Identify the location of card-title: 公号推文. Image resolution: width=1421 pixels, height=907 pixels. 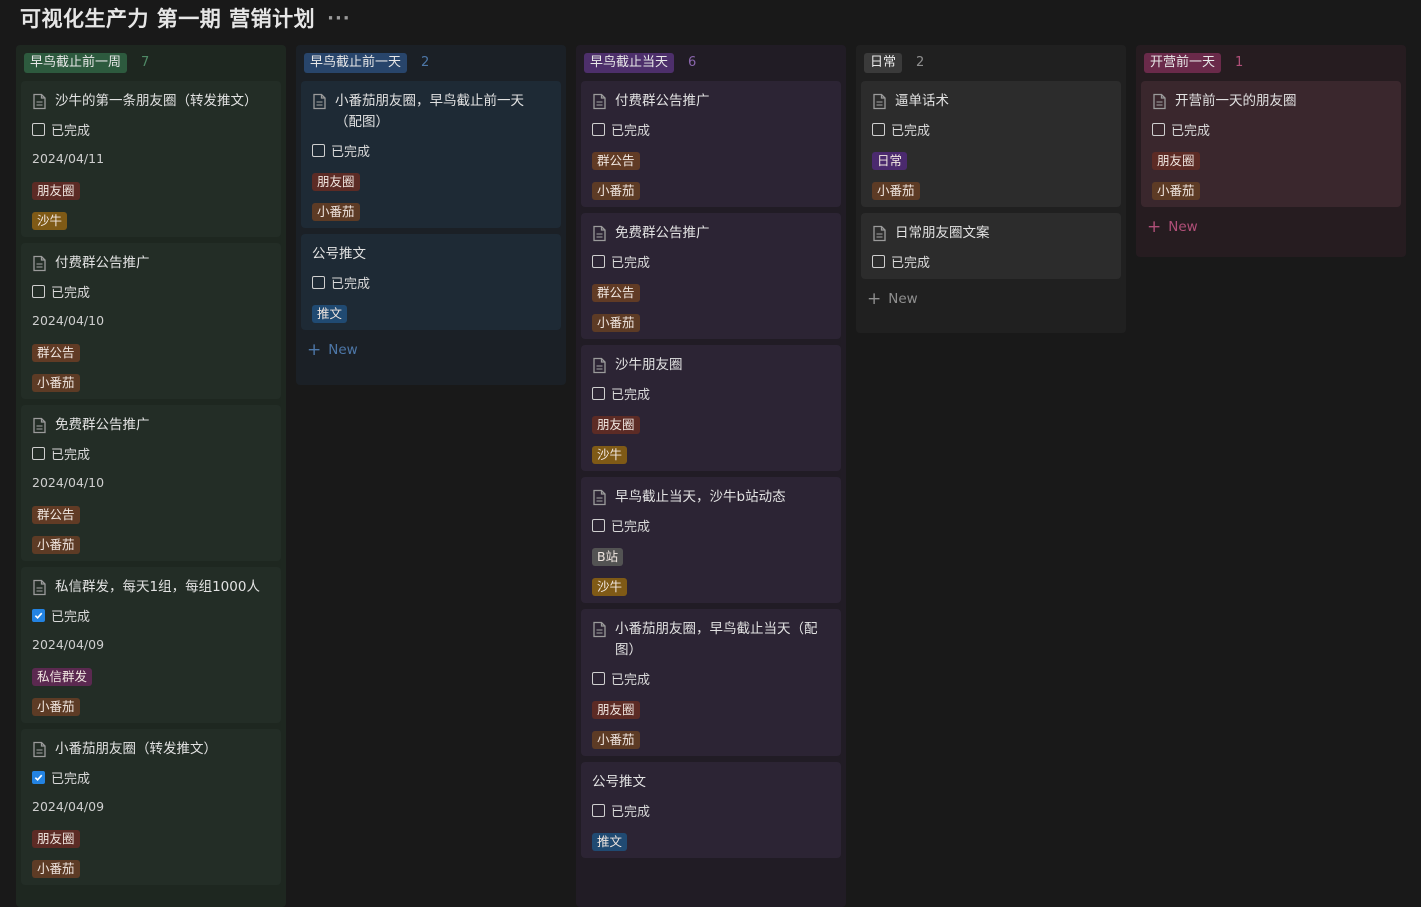
(339, 254).